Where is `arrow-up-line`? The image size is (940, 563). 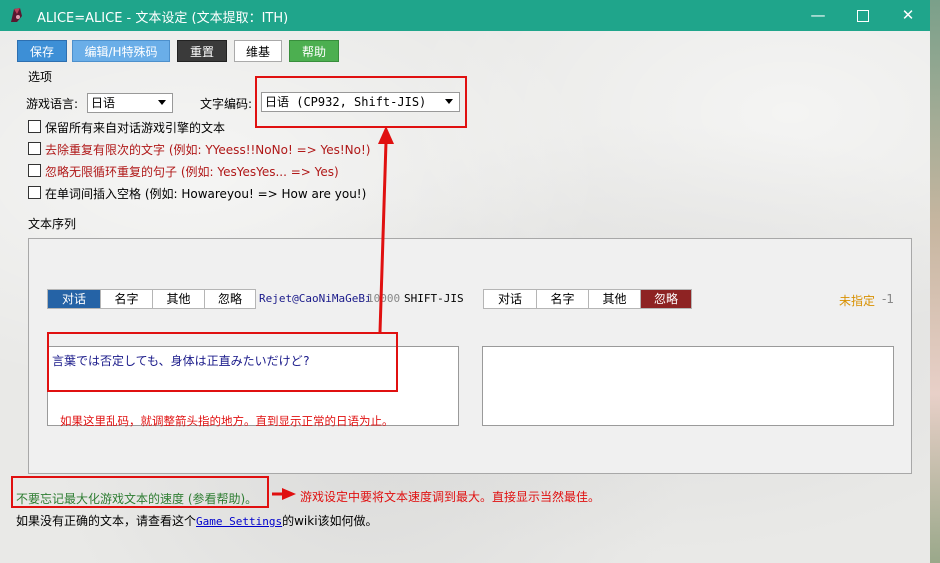
arrow-up-line is located at coordinates (383, 237).